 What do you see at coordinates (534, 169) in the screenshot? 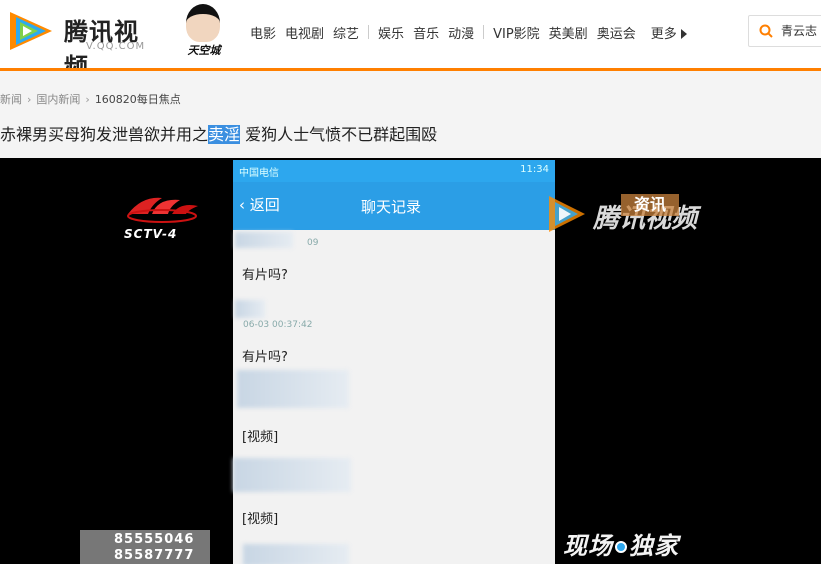
I see `phone-time: 11:34` at bounding box center [534, 169].